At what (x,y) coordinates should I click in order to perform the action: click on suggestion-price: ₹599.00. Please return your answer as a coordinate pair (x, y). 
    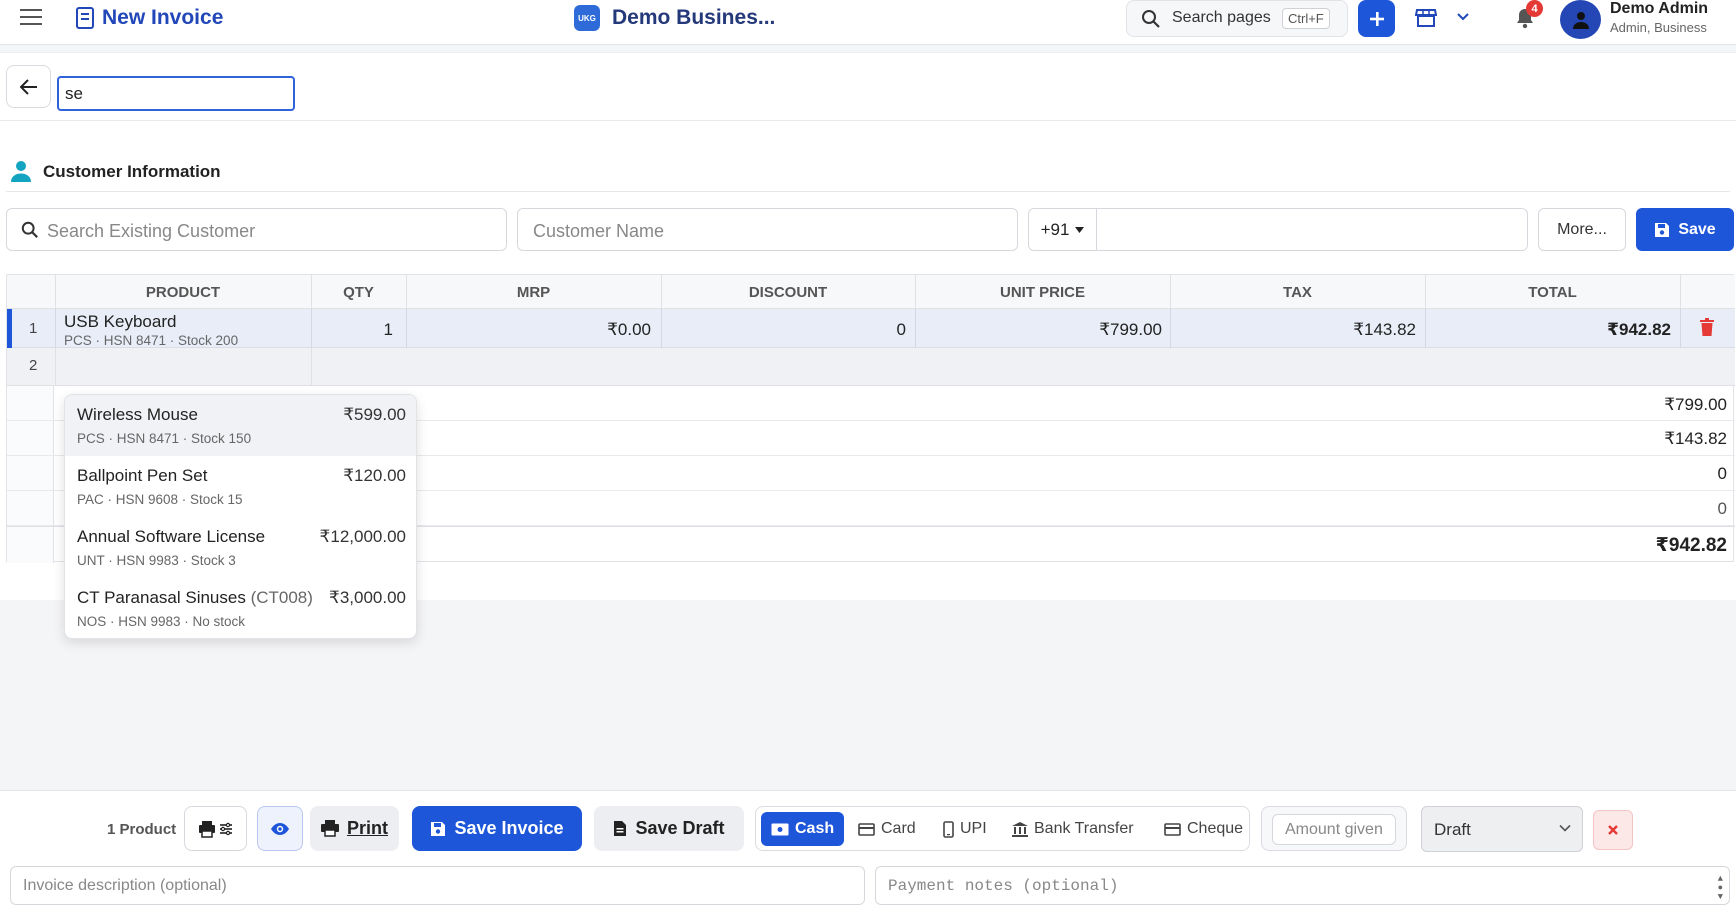
    Looking at the image, I should click on (374, 414).